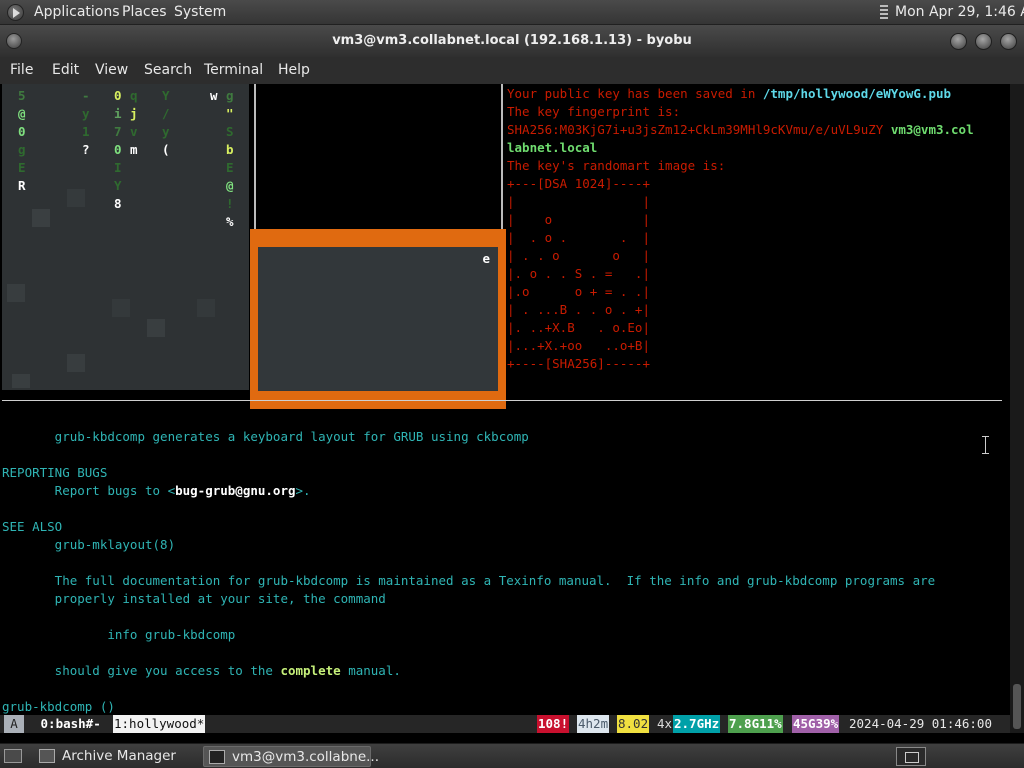  What do you see at coordinates (578, 345) in the screenshot?
I see `randomart-line: |...+X.+oo ..o+B|` at bounding box center [578, 345].